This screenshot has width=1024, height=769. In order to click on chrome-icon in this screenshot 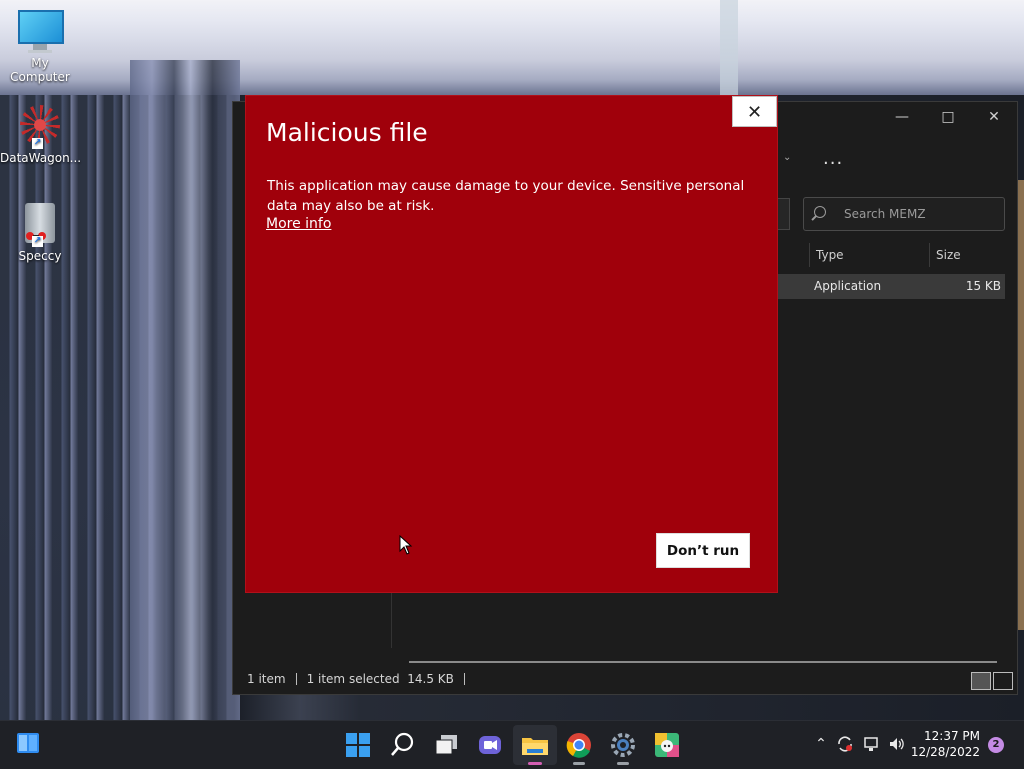, I will do `click(578, 745)`.